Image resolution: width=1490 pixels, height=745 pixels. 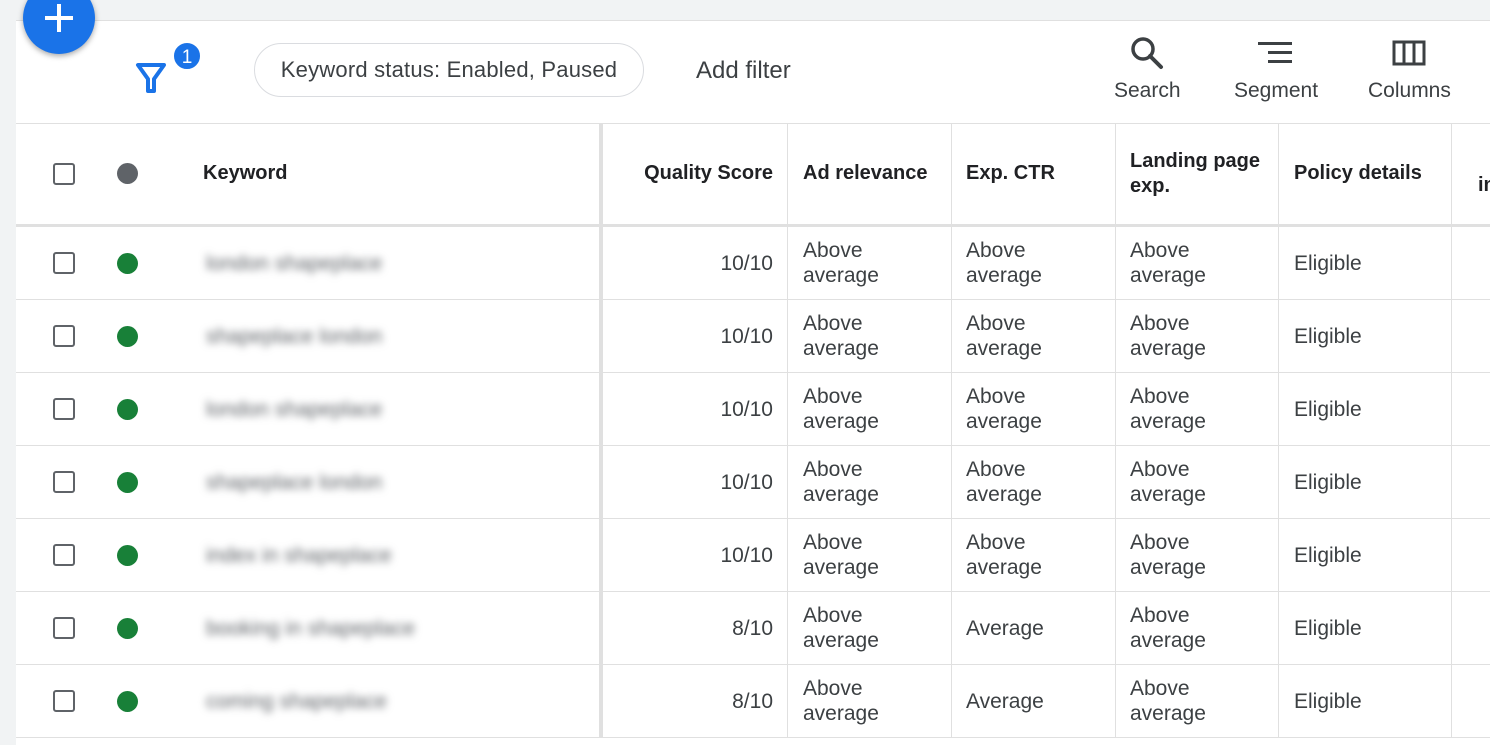 I want to click on status-header-dot, so click(x=127, y=173).